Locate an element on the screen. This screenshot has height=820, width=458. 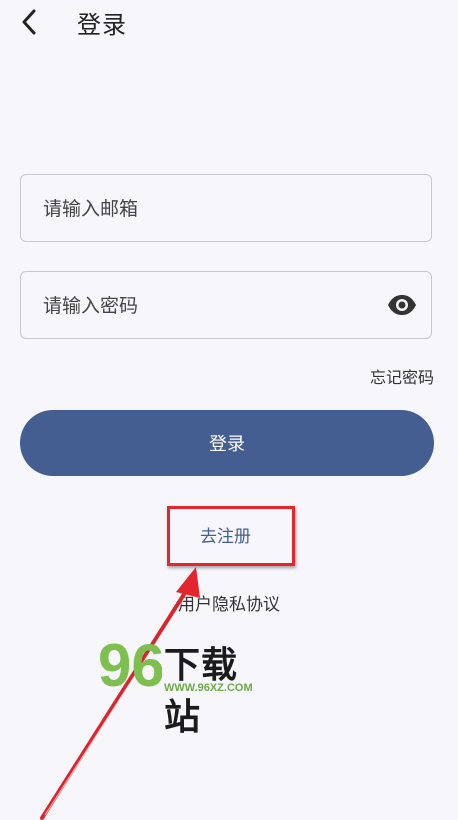
app-header: 登录 is located at coordinates (229, 22).